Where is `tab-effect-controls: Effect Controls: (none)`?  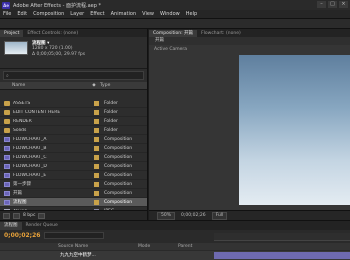
tab-effect-controls: Effect Controls: (none) is located at coordinates (52, 33).